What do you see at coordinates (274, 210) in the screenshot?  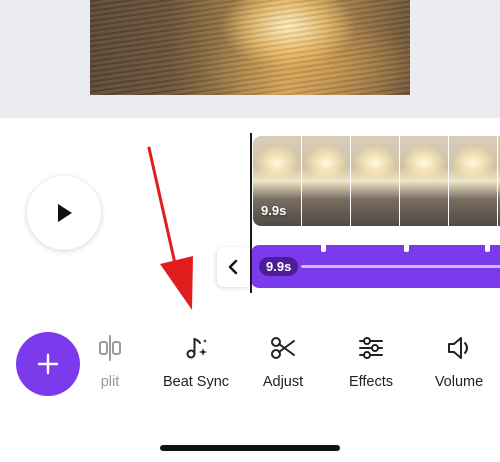 I see `video-duration-label: 9.9s` at bounding box center [274, 210].